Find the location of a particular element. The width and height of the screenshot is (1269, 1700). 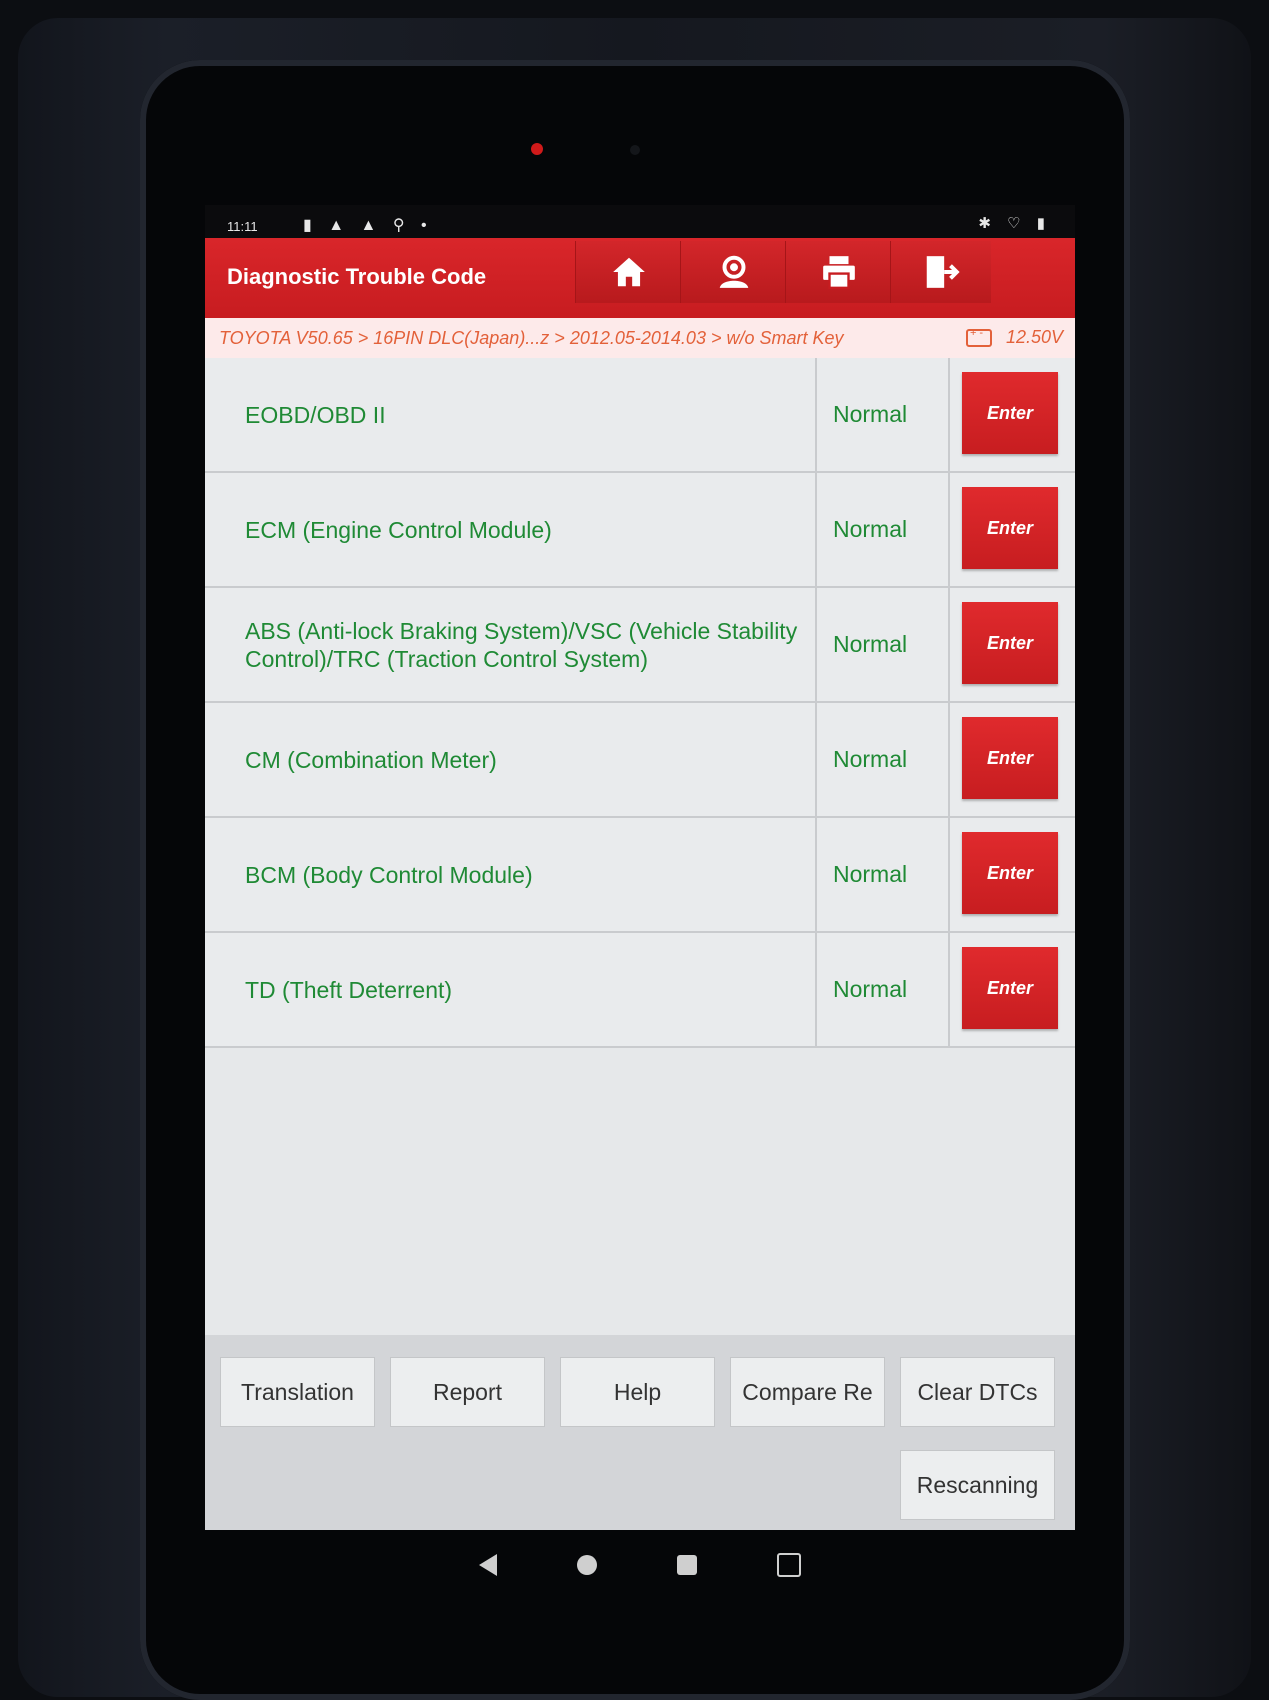

screenshot-icon is located at coordinates (789, 1565).